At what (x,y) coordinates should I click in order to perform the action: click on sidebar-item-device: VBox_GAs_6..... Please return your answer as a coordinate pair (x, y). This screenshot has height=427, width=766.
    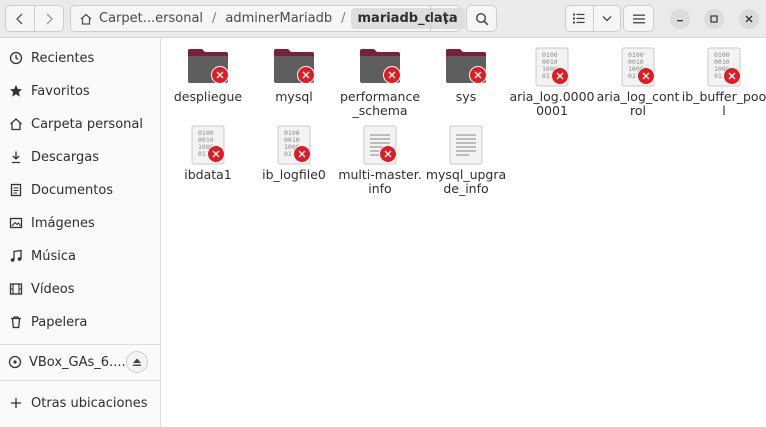
    Looking at the image, I should click on (63, 362).